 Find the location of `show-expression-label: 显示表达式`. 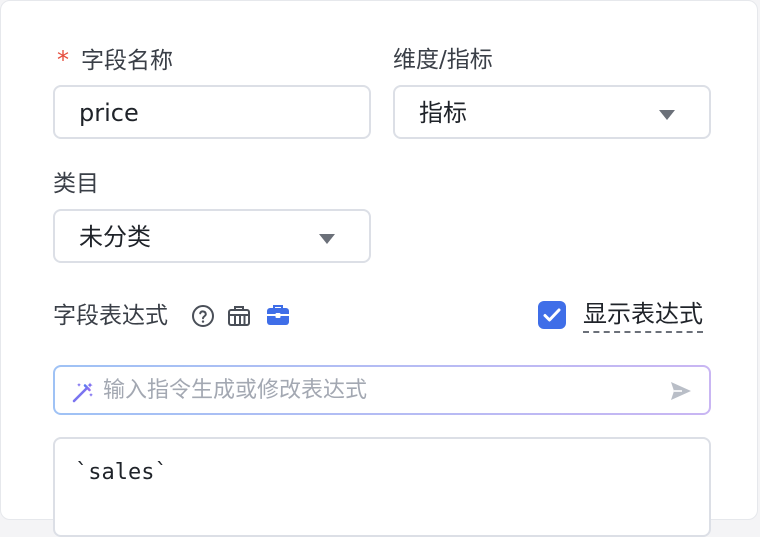

show-expression-label: 显示表达式 is located at coordinates (643, 316).